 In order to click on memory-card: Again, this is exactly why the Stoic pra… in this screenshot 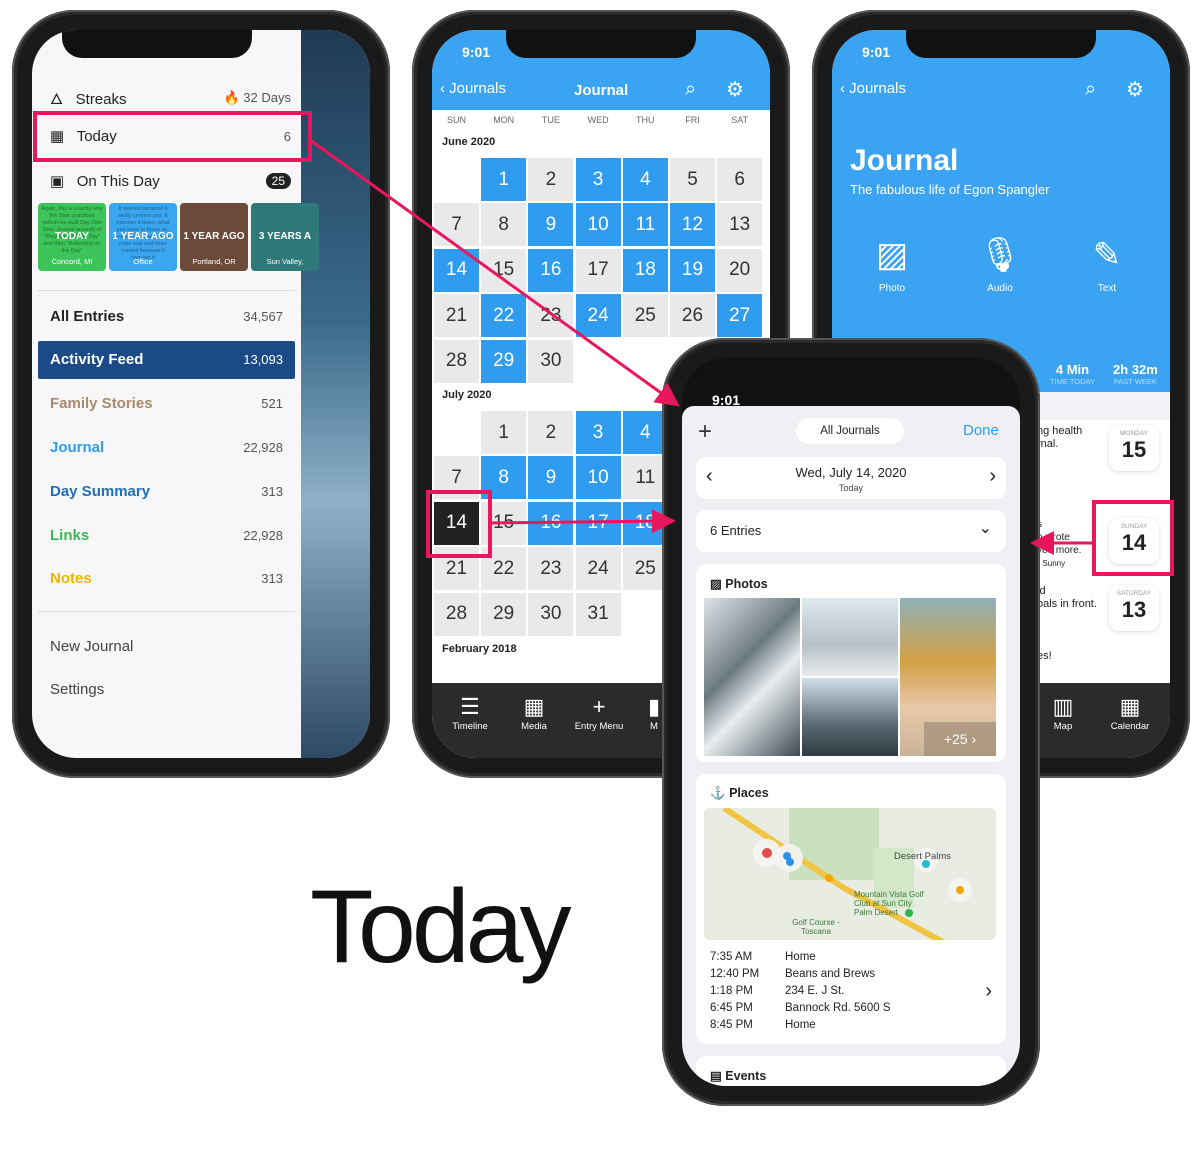, I will do `click(72, 237)`.